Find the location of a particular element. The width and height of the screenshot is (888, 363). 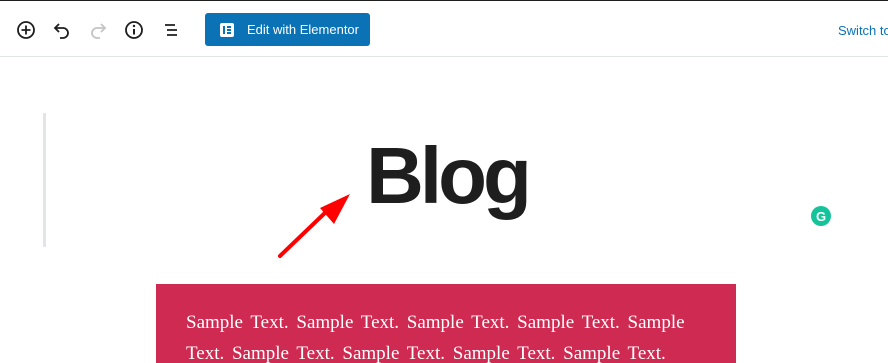

undo-button is located at coordinates (62, 30).